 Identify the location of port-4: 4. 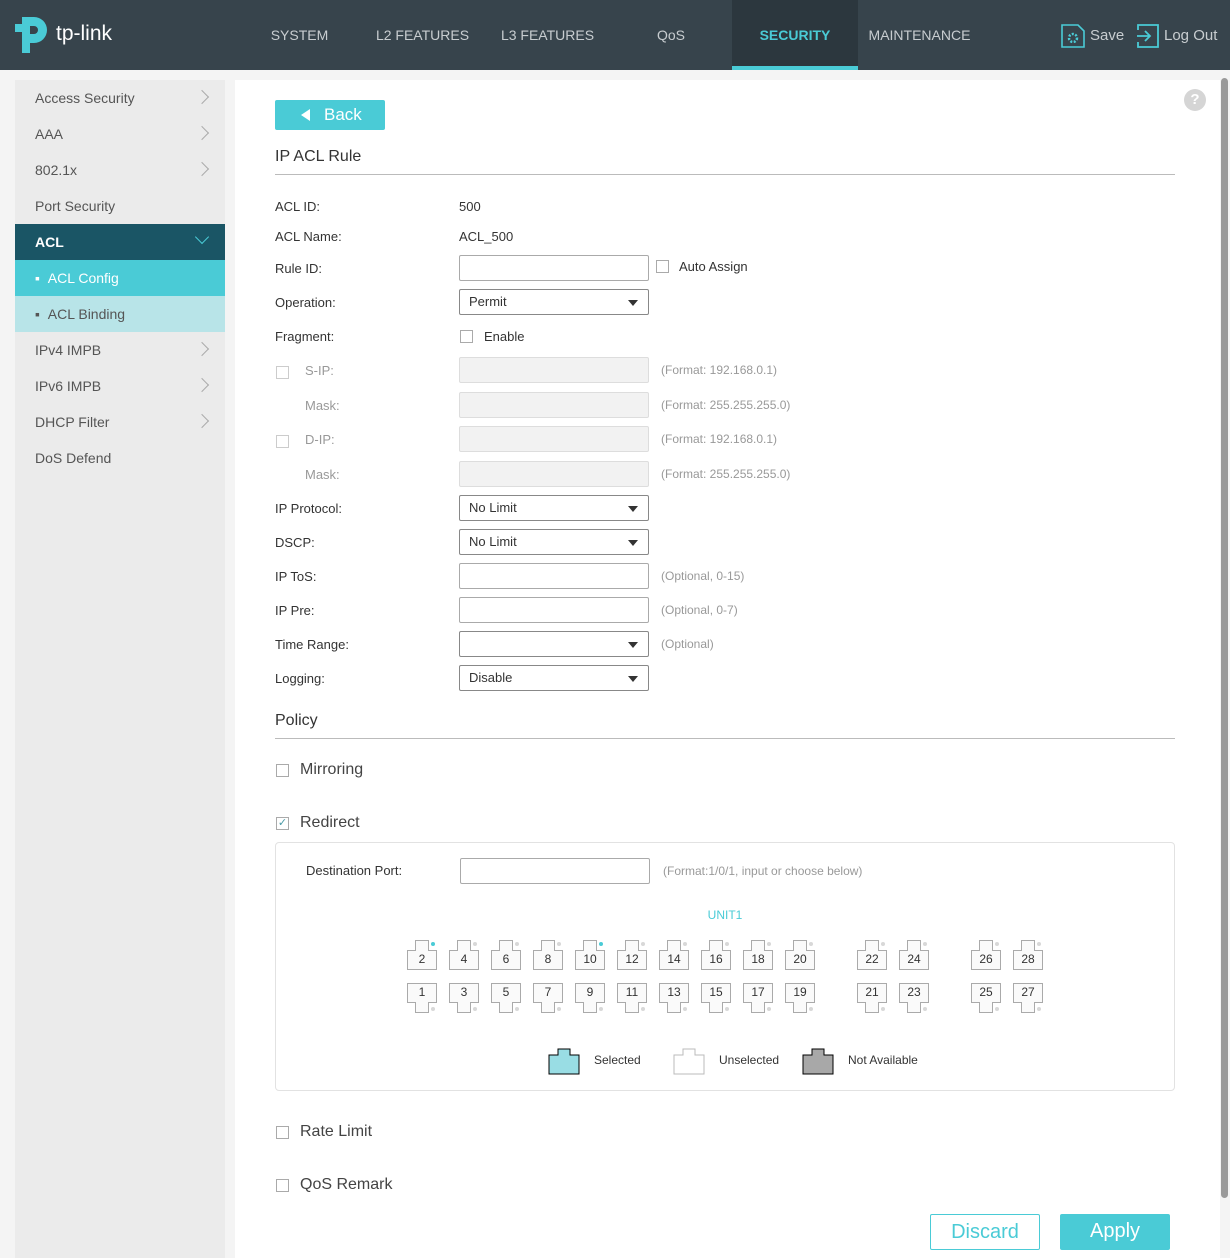
(464, 955).